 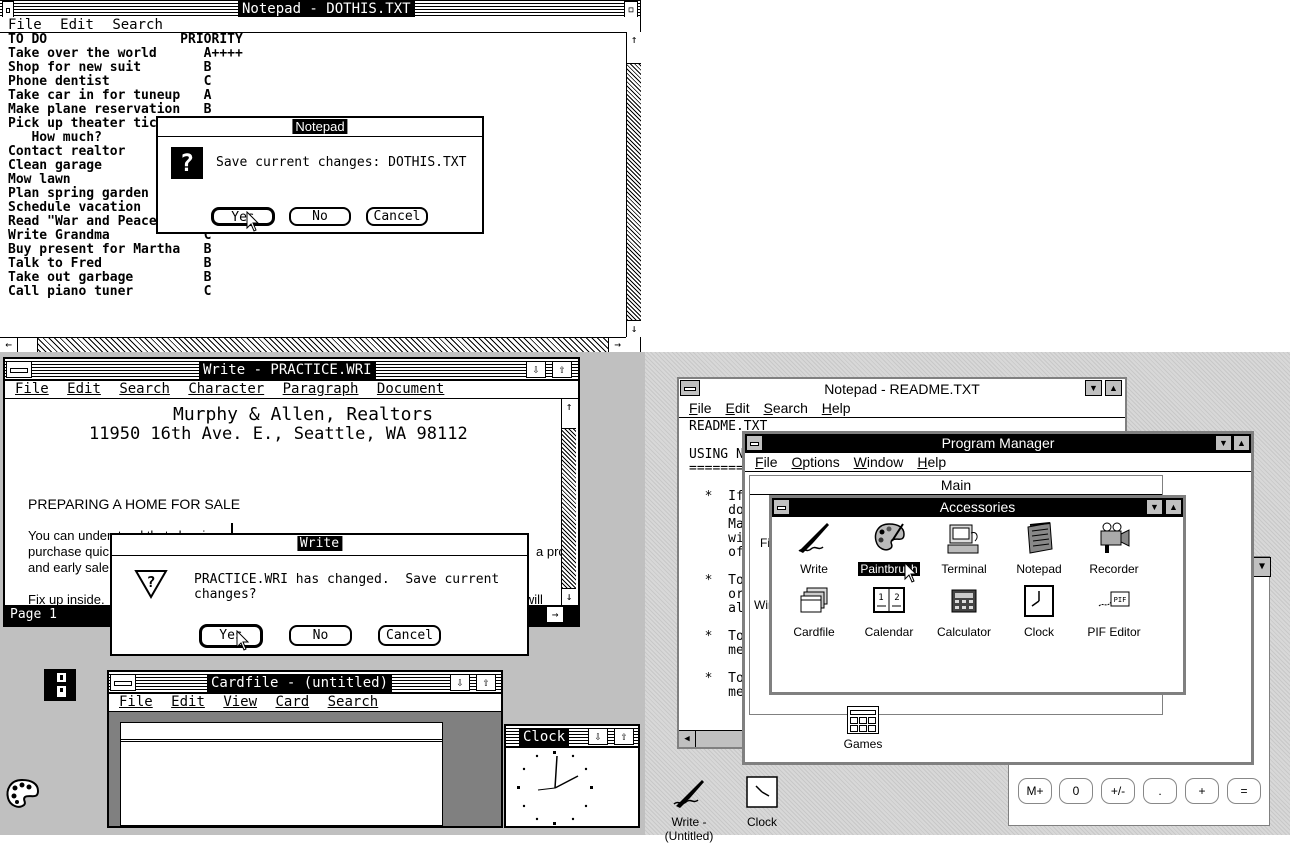 I want to click on floppy-disk-icon, so click(x=60, y=685).